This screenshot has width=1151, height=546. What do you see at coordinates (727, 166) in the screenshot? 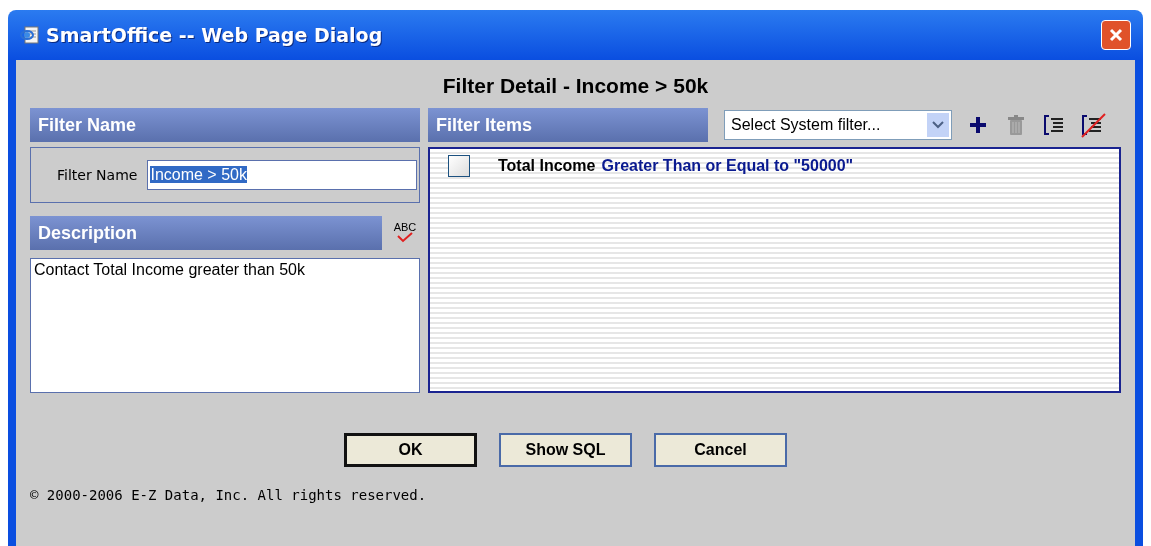
I see `condition-text: Greater Than or Equal to "50000"` at bounding box center [727, 166].